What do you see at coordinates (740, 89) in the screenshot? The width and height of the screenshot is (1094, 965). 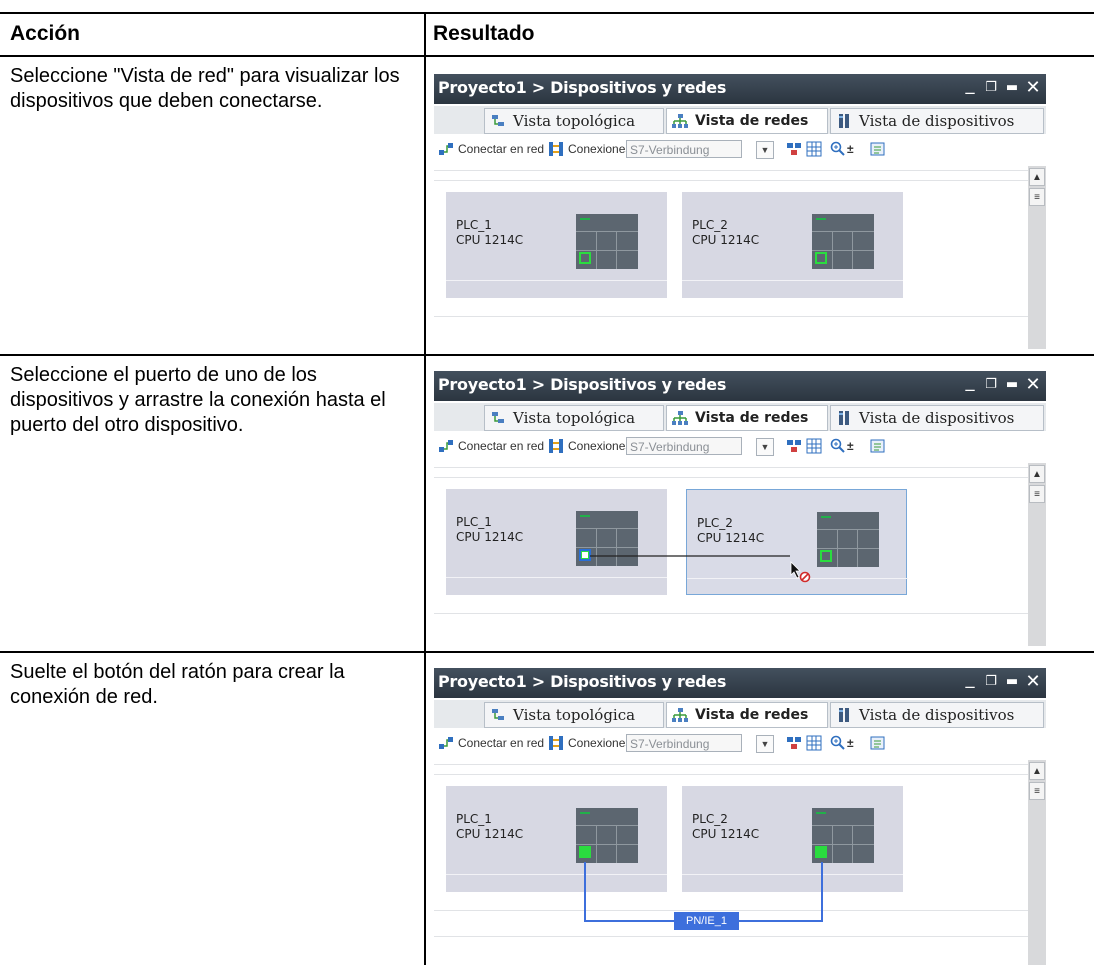 I see `window-title-bar: Proyecto1 > Dispositivos y redes _ ❐ ▬ ✕` at bounding box center [740, 89].